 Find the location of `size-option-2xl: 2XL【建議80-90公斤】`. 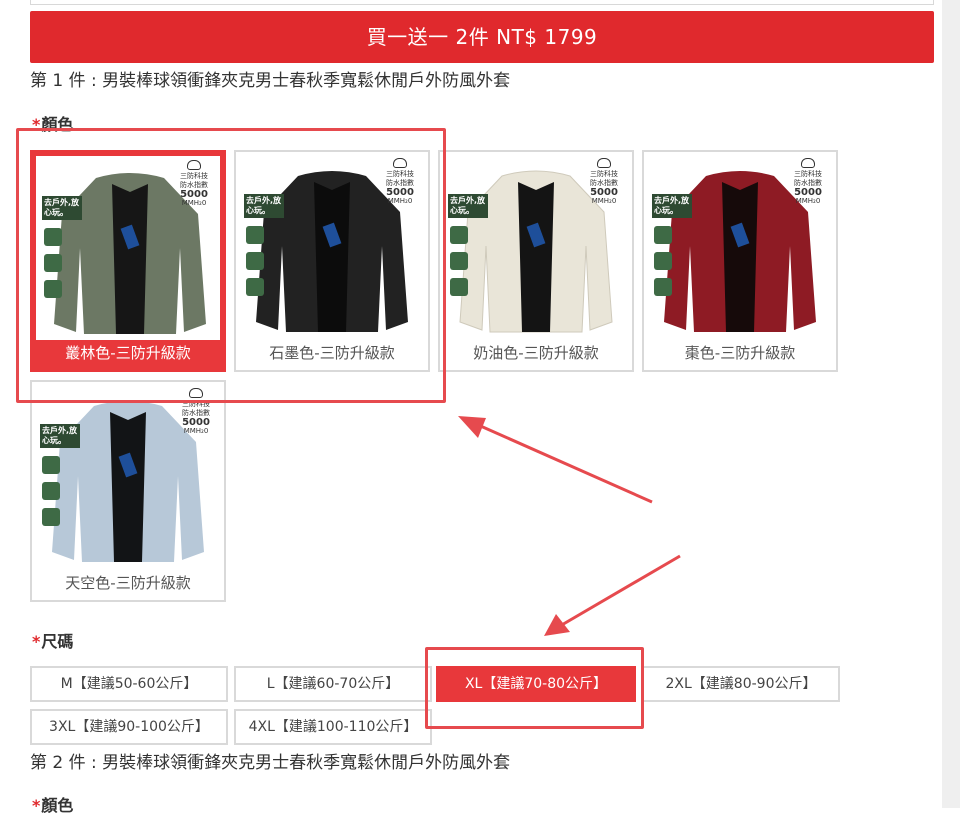

size-option-2xl: 2XL【建議80-90公斤】 is located at coordinates (741, 684).